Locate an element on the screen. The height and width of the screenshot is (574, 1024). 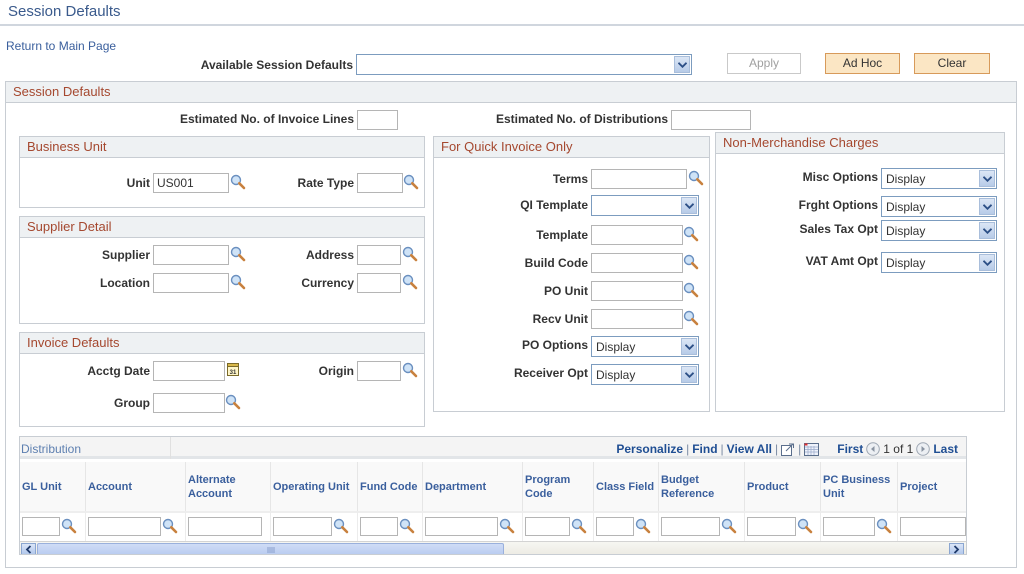
column-header: Account is located at coordinates (136, 486).